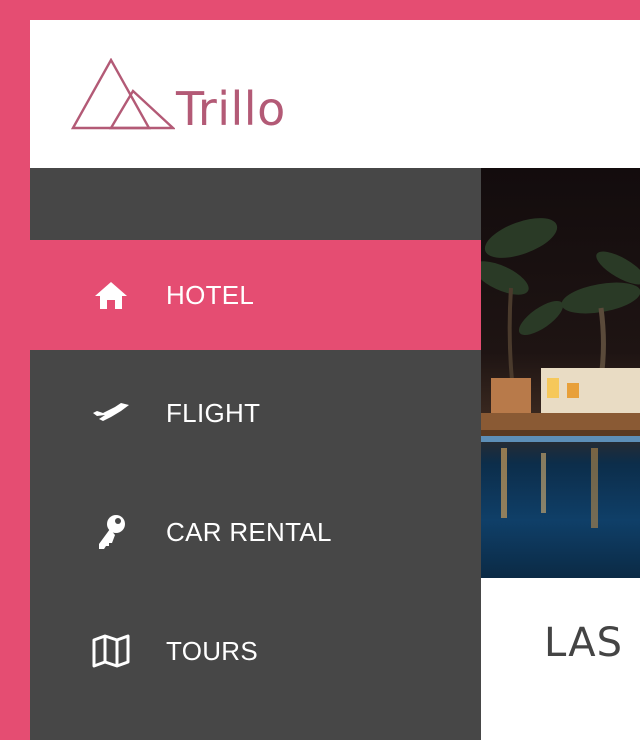  I want to click on sidebar-item-flight: FLIGHT, so click(255, 413).